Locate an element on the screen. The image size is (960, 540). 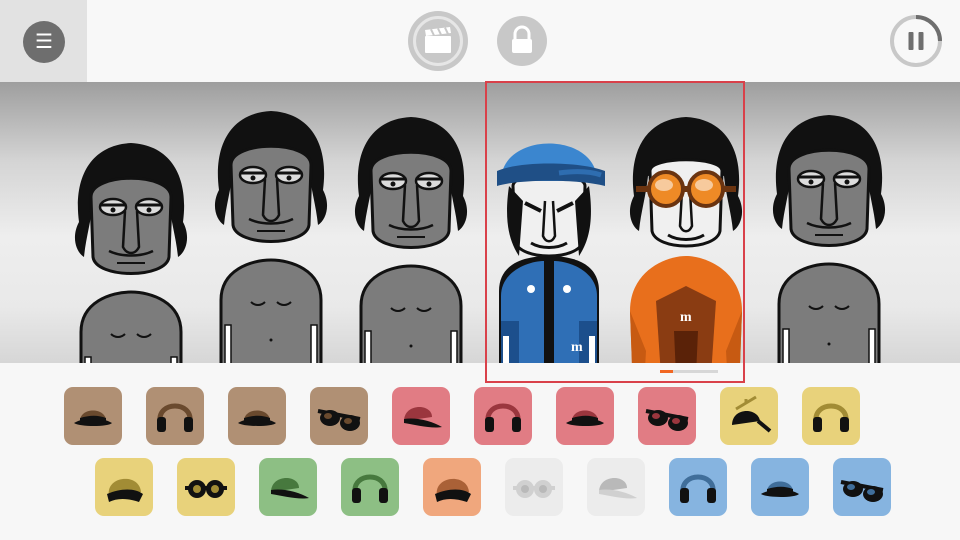
clapperboard-button is located at coordinates (438, 41).